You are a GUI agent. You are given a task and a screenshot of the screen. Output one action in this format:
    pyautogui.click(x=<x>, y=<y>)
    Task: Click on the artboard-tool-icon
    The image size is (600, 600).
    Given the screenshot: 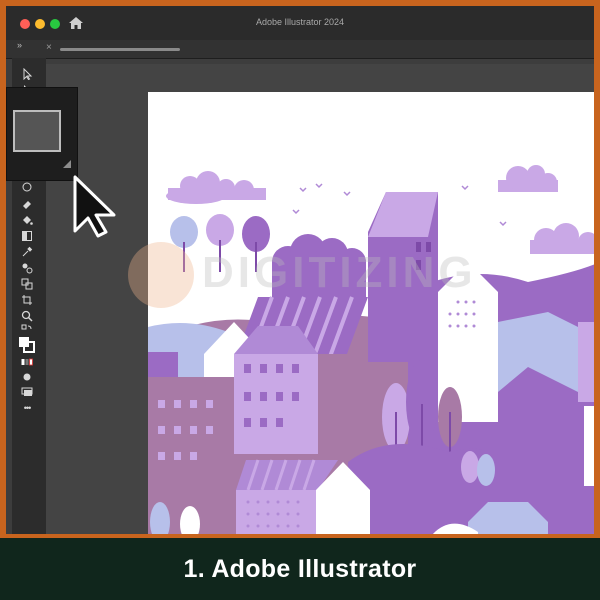 What is the action you would take?
    pyautogui.click(x=27, y=300)
    